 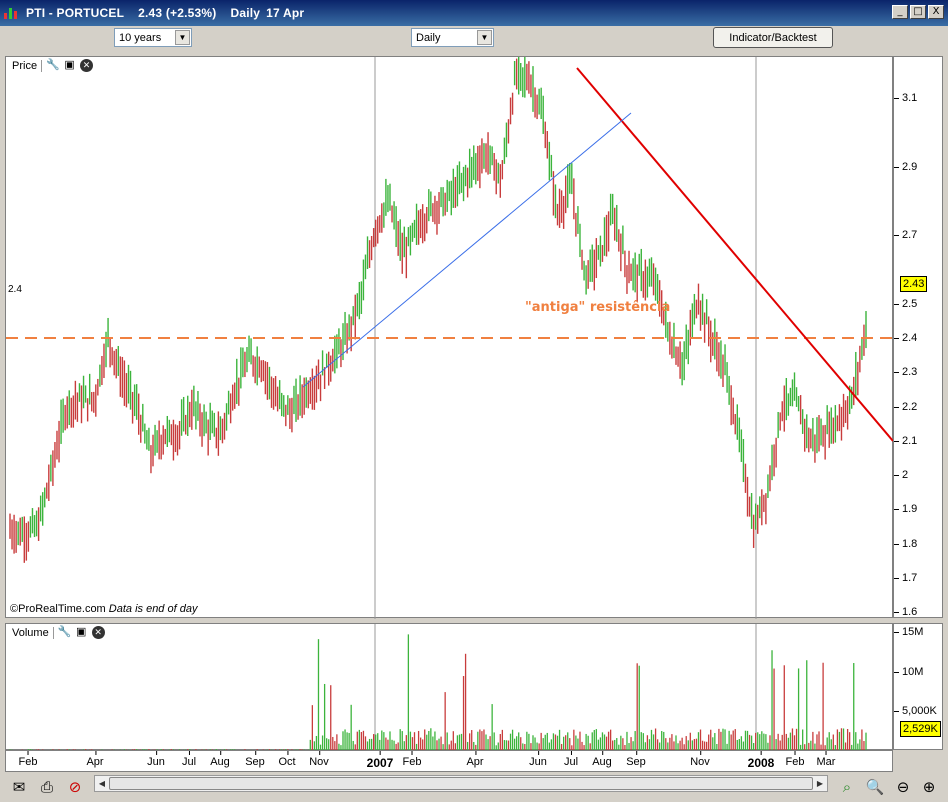 I want to click on zoom-search-icon: 🔍, so click(x=875, y=787).